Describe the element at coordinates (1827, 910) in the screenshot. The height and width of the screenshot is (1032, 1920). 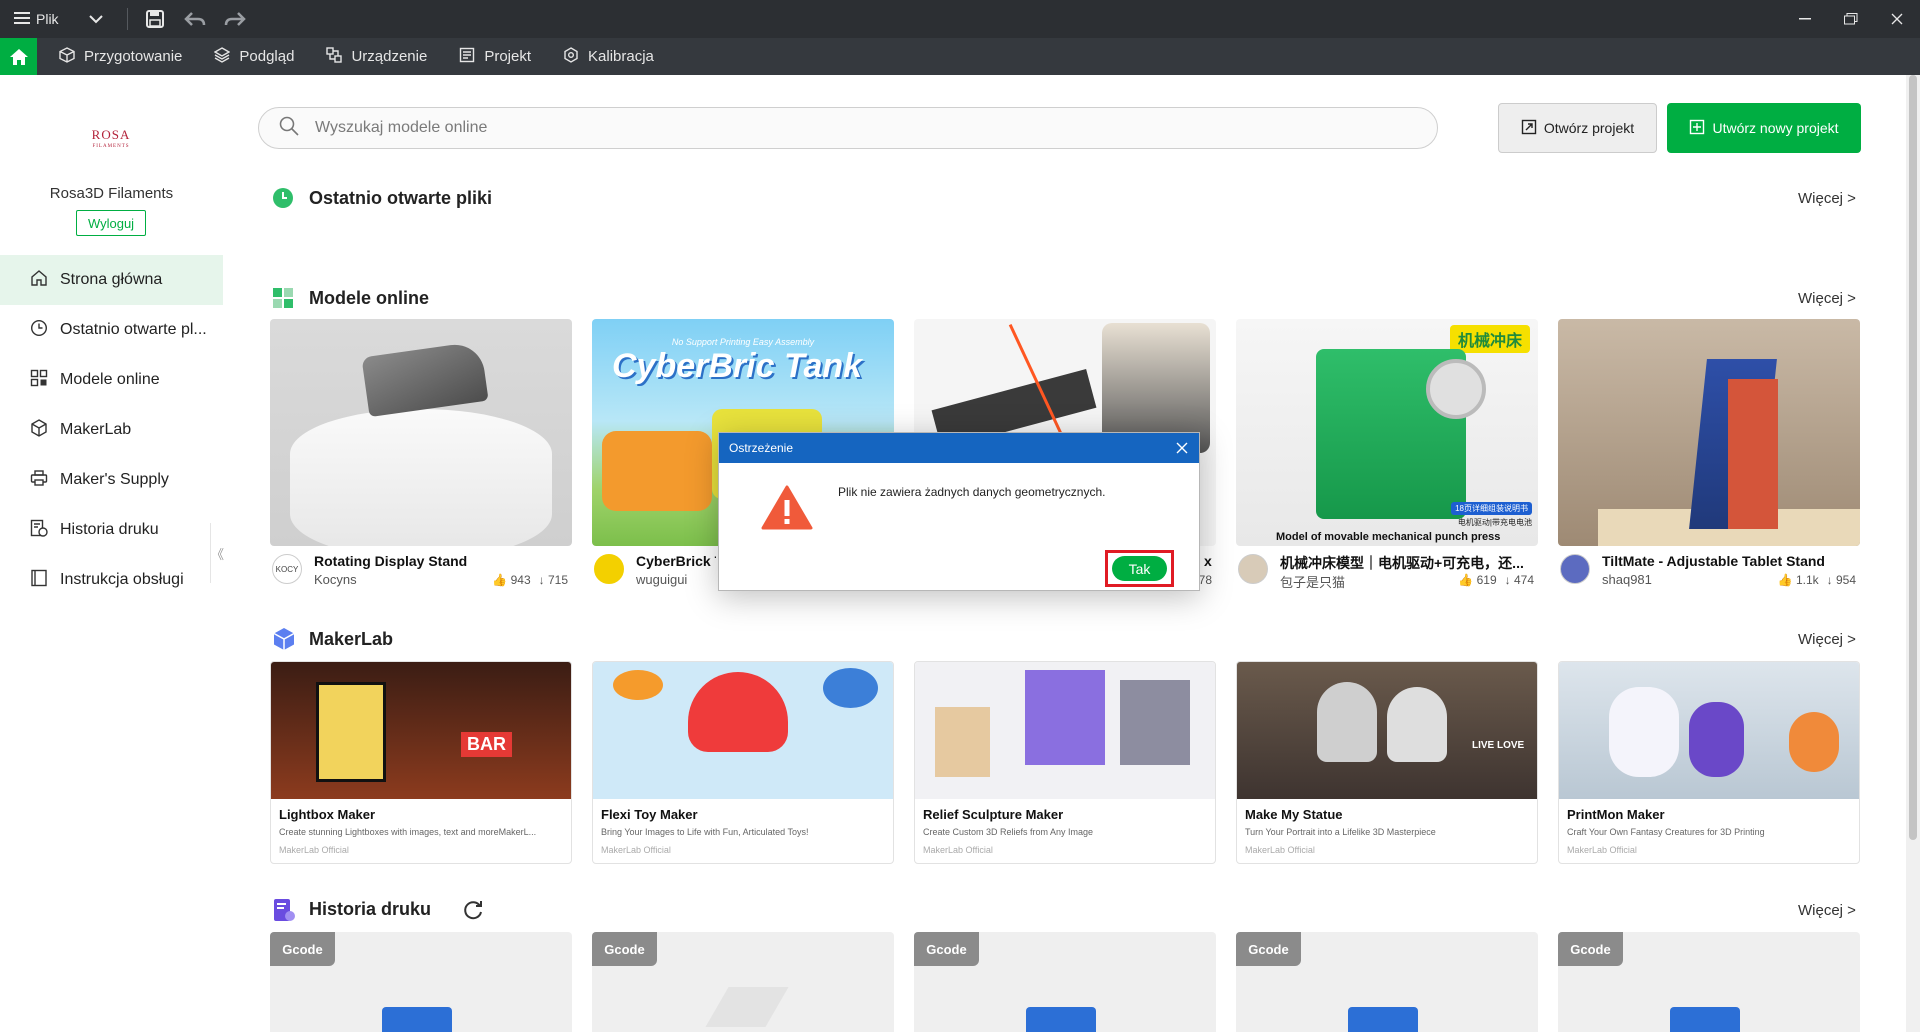
I see `print-history-more-link: Więcej >` at that location.